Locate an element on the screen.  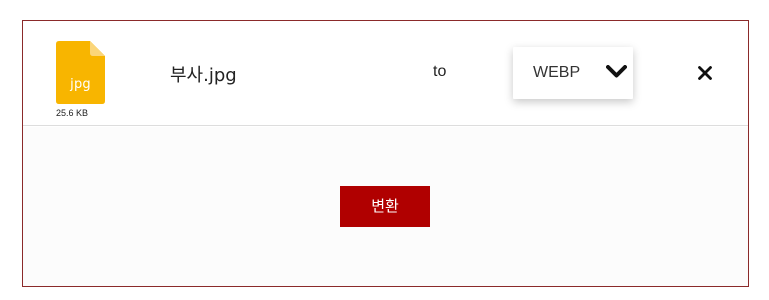
to-label: to is located at coordinates (440, 71).